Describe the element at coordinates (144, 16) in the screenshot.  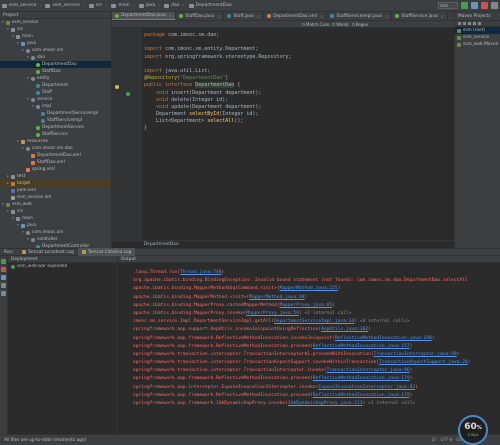
I see `editor-tab: DepartmentDao.java ×` at that location.